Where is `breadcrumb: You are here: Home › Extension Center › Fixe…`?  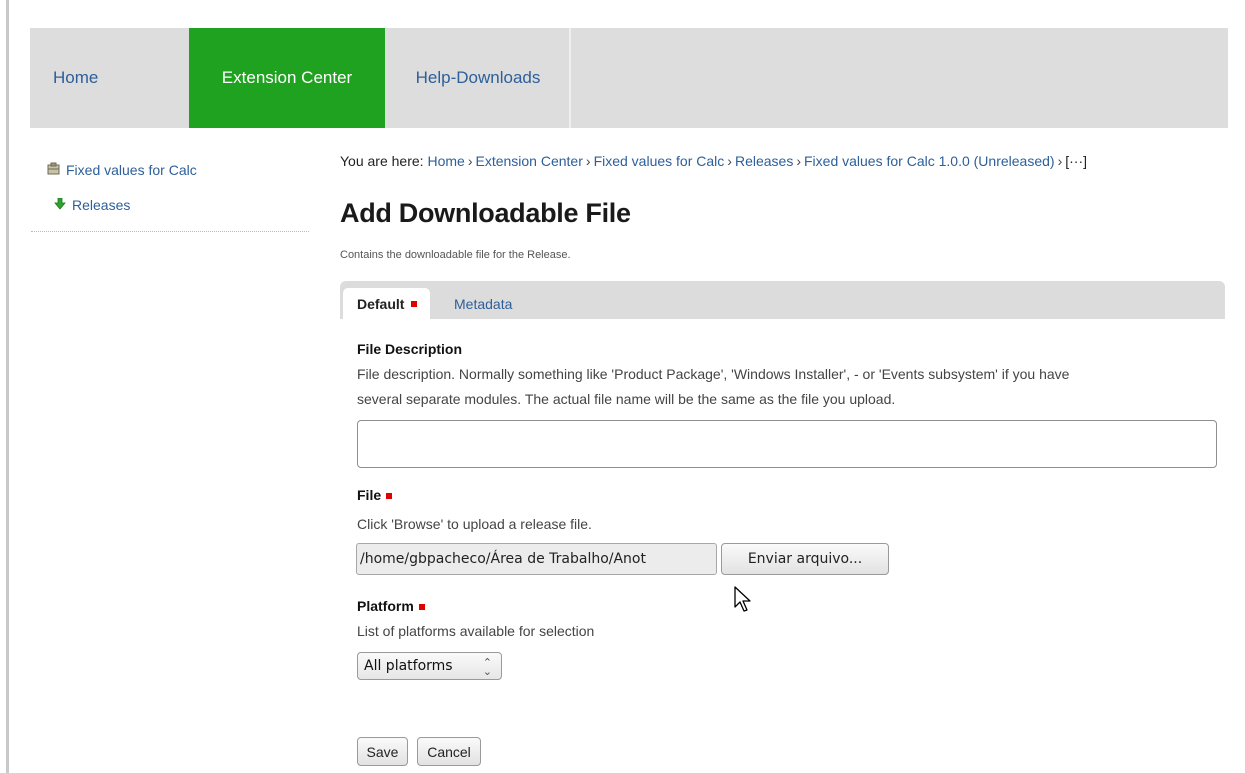 breadcrumb: You are here: Home › Extension Center › Fixe… is located at coordinates (713, 161).